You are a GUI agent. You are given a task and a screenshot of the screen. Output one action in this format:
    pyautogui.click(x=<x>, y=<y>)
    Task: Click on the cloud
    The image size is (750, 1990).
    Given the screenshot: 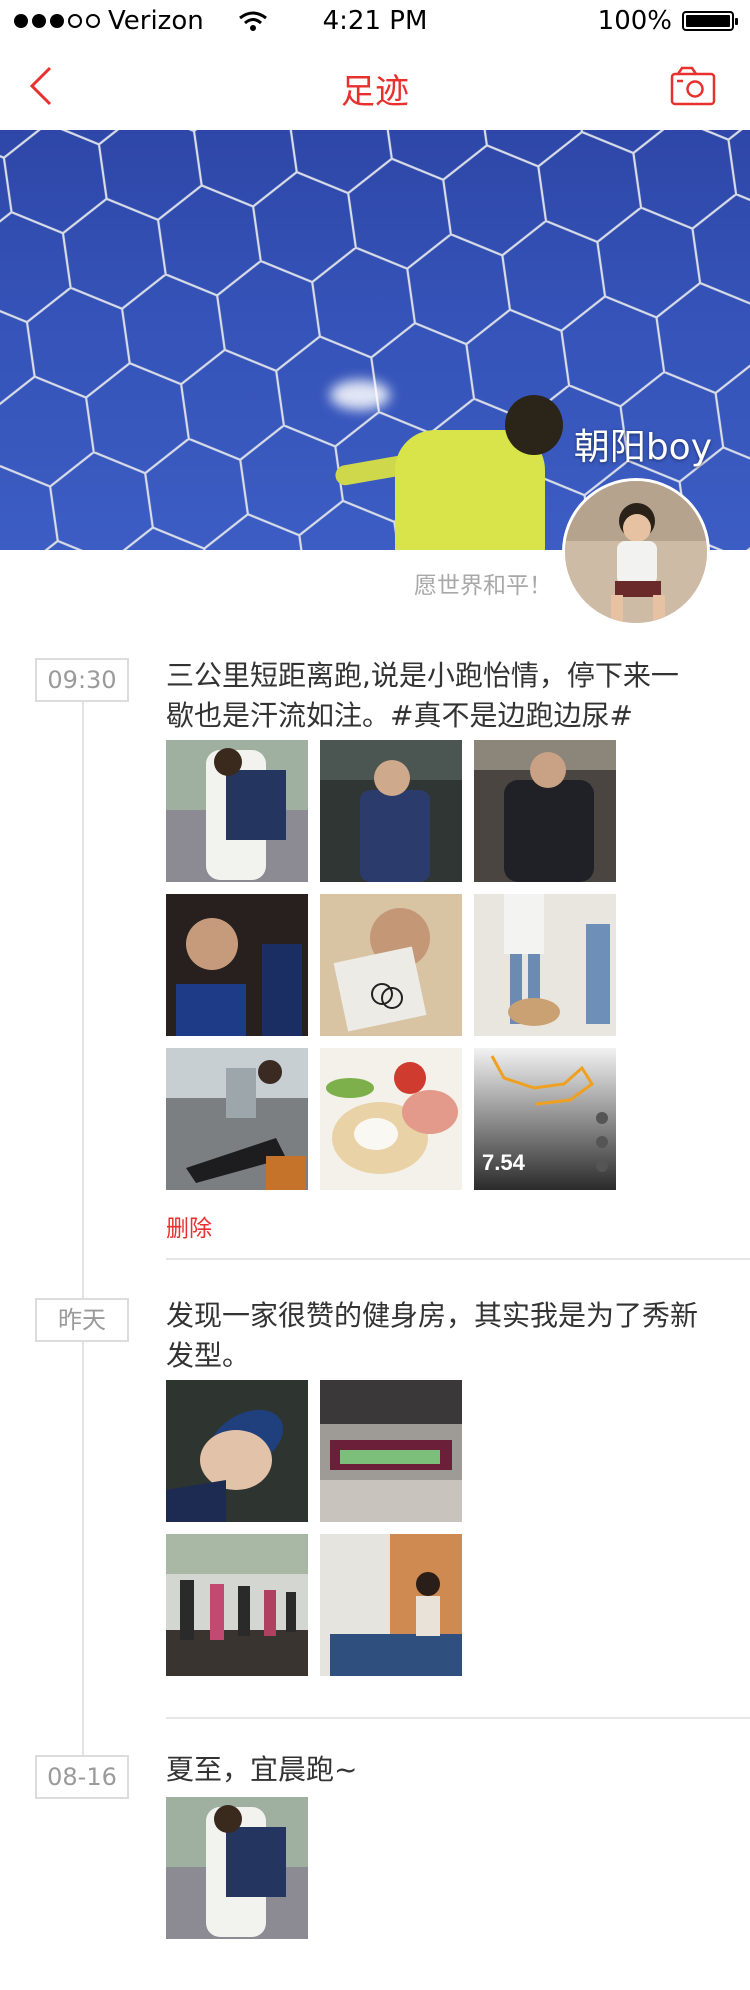 What is the action you would take?
    pyautogui.click(x=360, y=395)
    